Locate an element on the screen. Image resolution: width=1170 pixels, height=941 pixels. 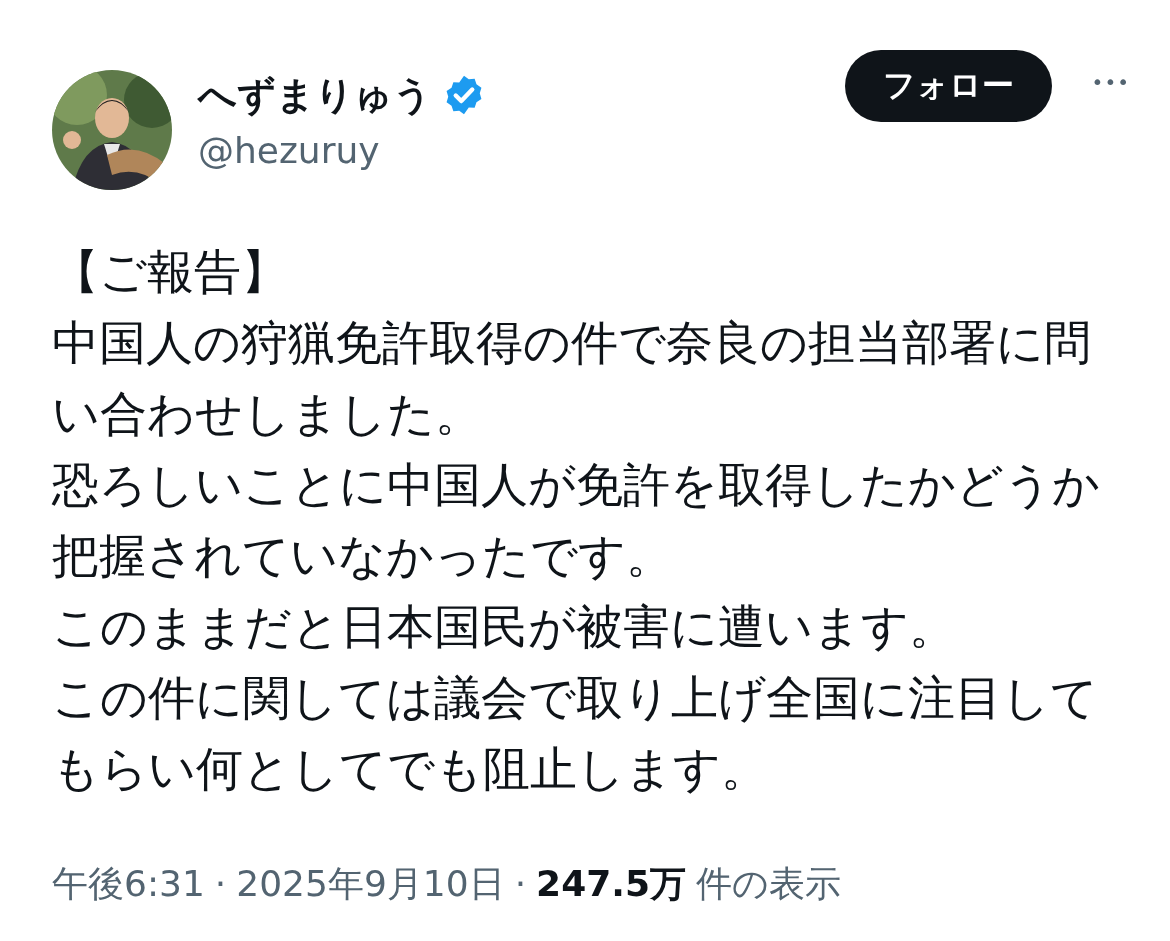
view-count: 247.5万 is located at coordinates (611, 884).